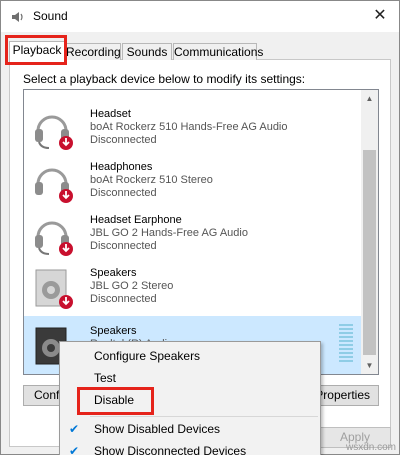 The height and width of the screenshot is (455, 400). Describe the element at coordinates (189, 127) in the screenshot. I see `device-description: boAt Rockerz 510 Hands-Free AG Audio` at that location.